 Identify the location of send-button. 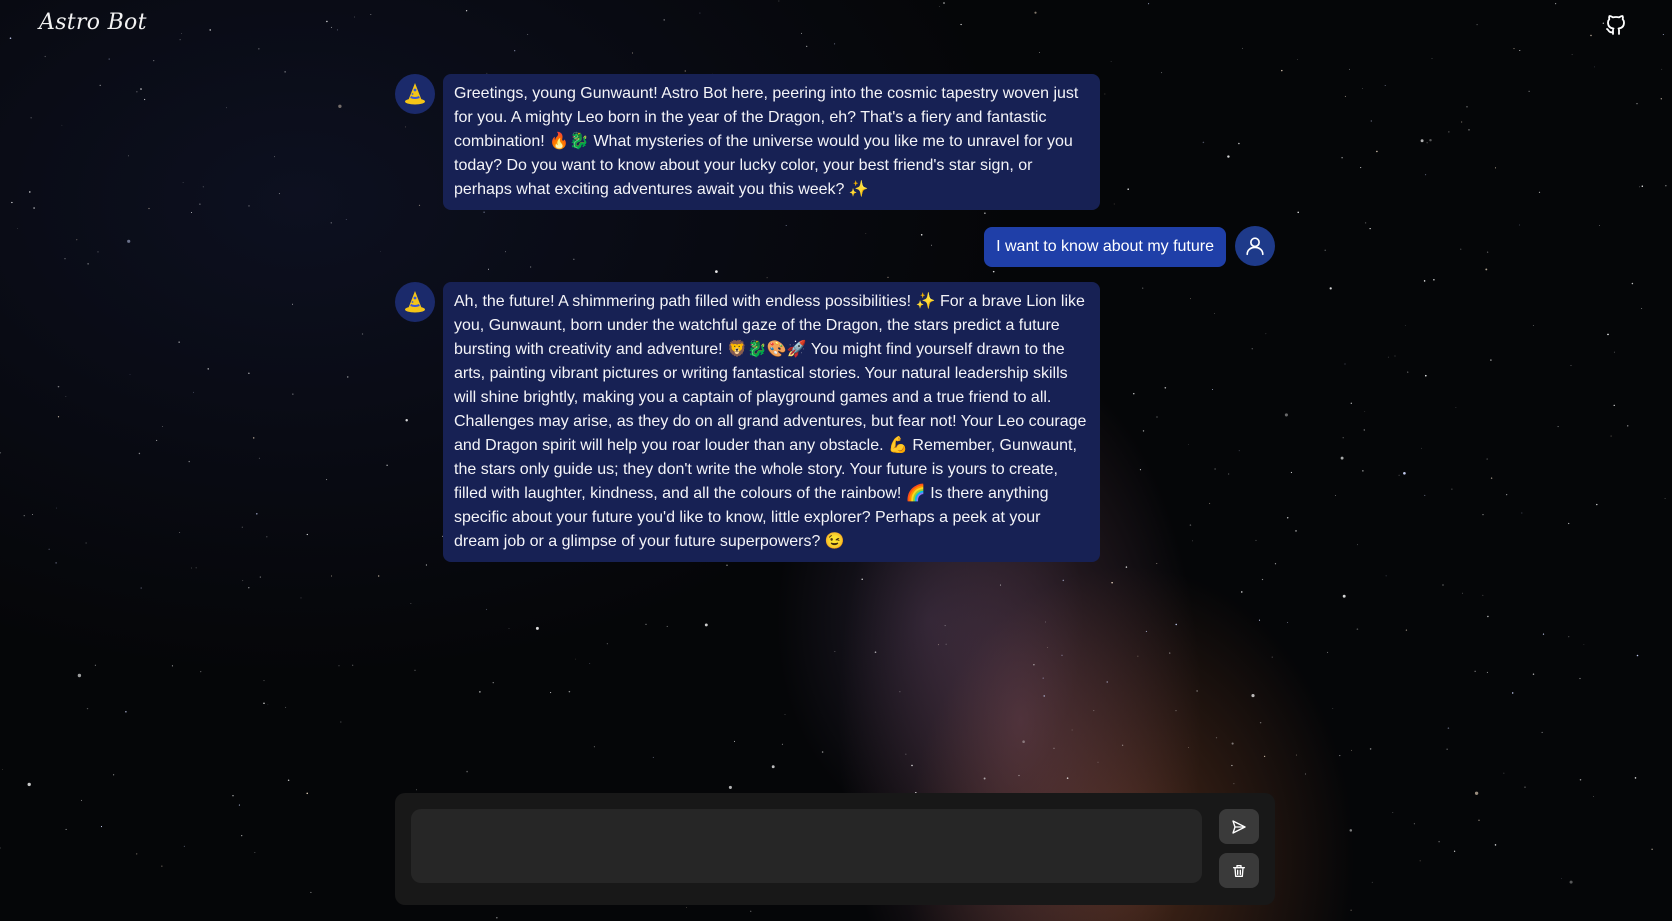
(1239, 826).